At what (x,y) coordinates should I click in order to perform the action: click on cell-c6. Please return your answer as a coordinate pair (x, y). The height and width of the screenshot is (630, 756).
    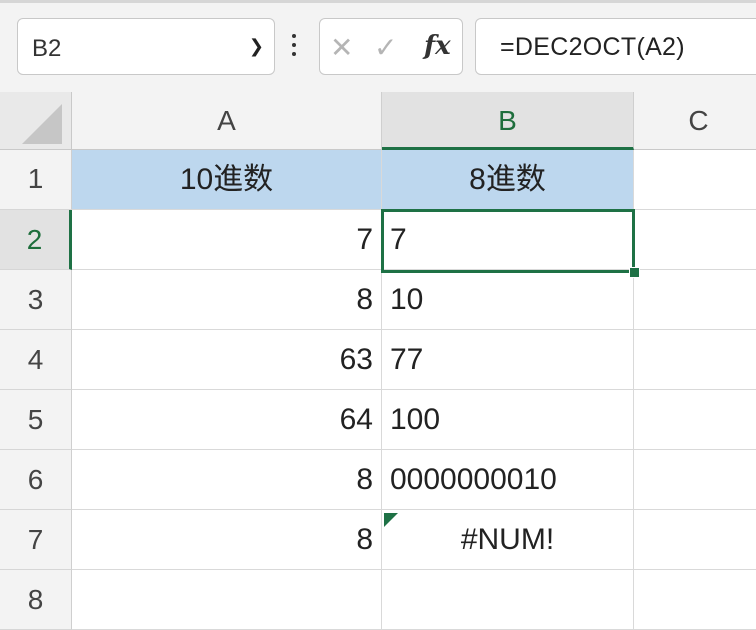
    Looking at the image, I should click on (695, 480).